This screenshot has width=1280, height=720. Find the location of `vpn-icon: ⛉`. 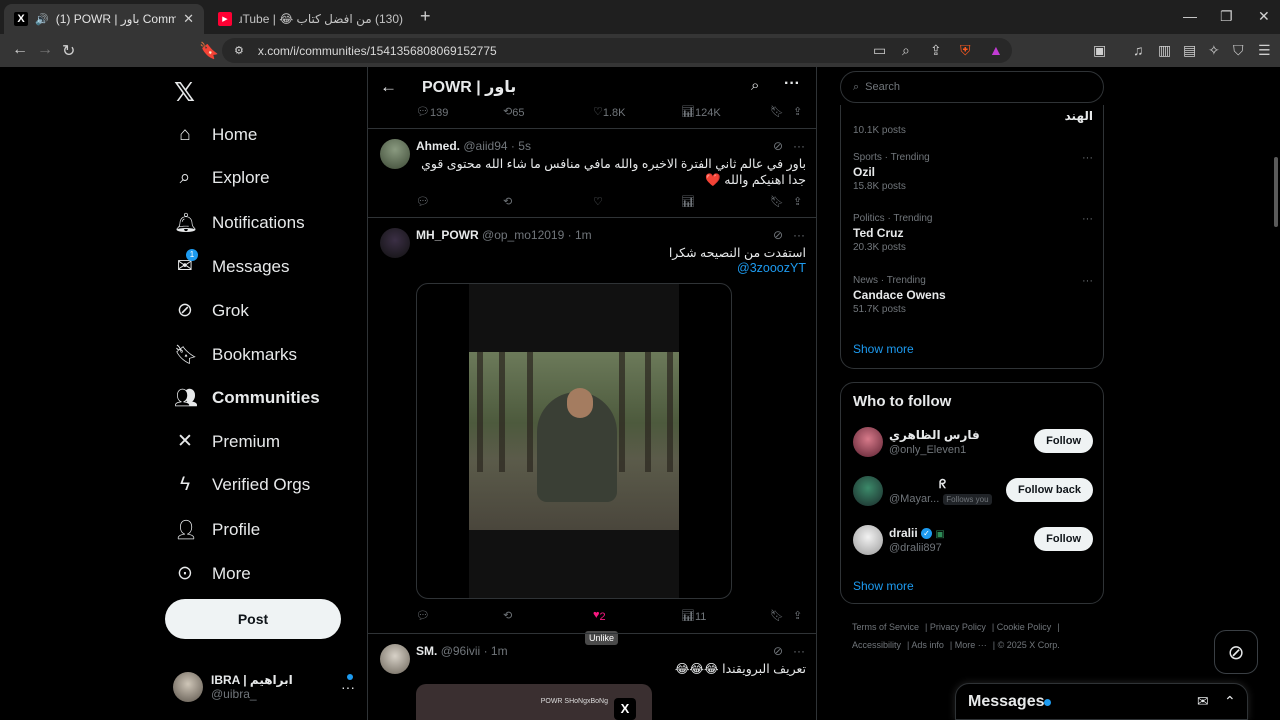

vpn-icon: ⛉ is located at coordinates (1238, 50).